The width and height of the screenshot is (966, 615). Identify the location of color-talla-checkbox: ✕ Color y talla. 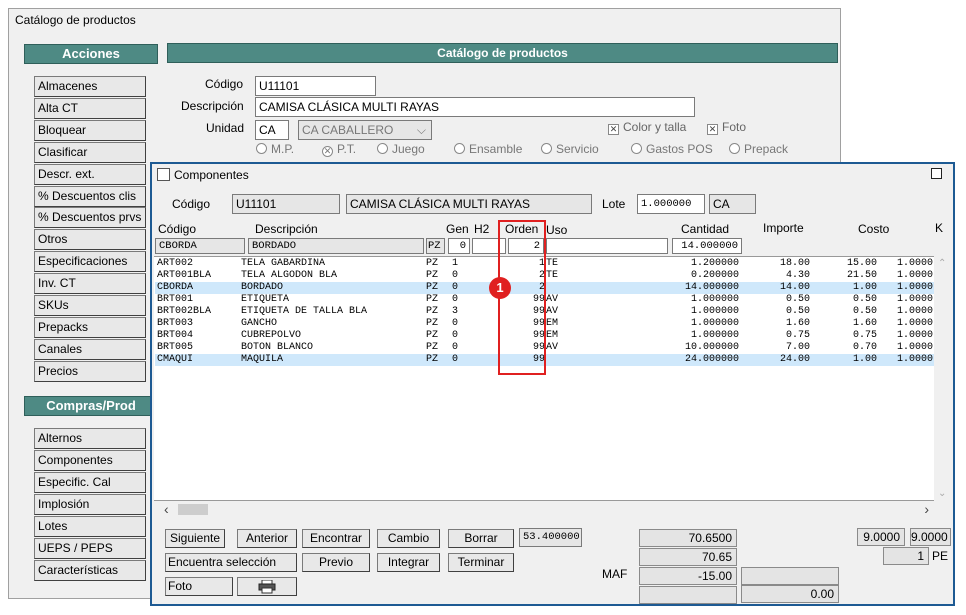
(647, 127).